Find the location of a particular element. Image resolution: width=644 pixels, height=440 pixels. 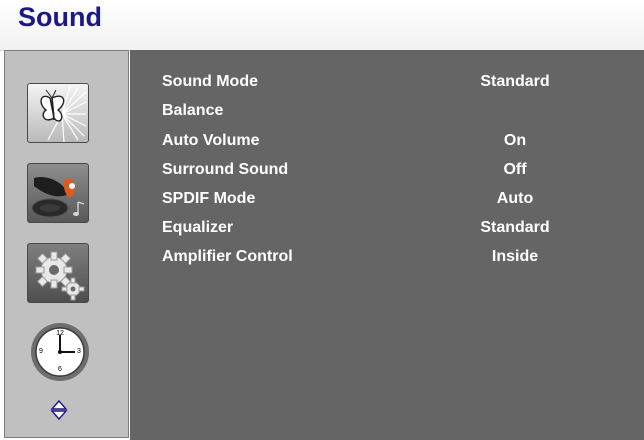

clock-number-3: 3 is located at coordinates (79, 351).